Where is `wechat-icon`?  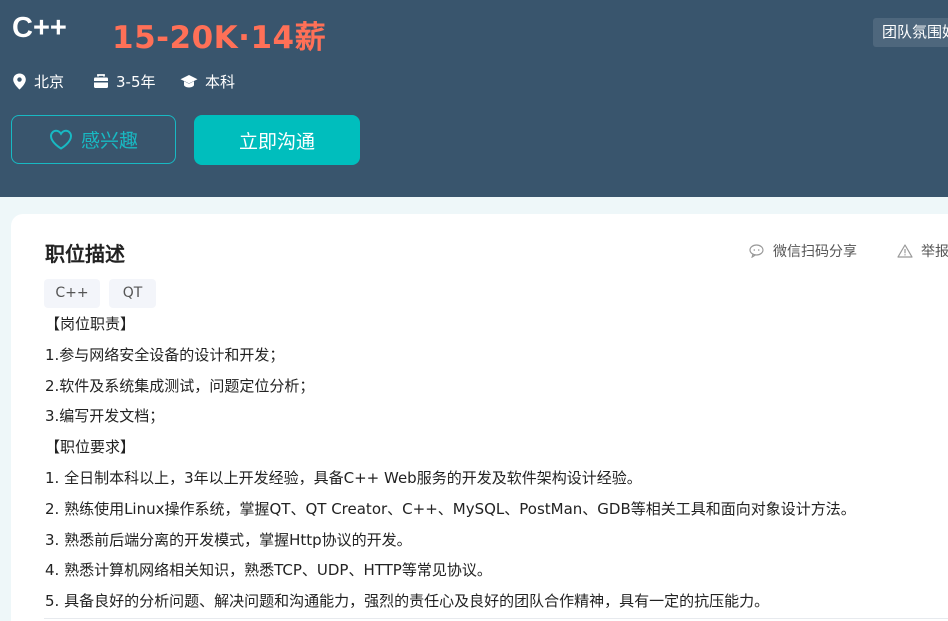 wechat-icon is located at coordinates (756, 251).